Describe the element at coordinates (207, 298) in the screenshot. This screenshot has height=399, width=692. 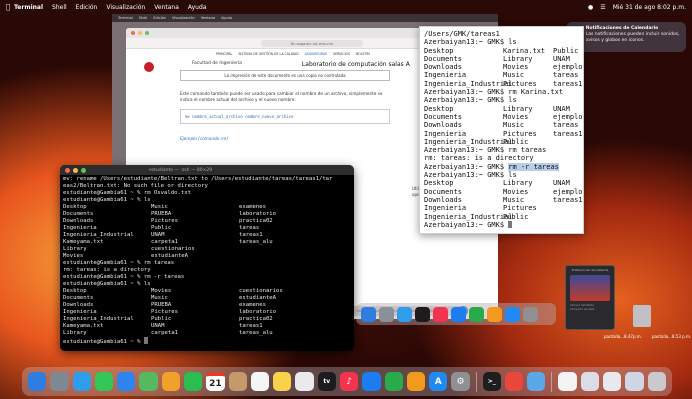
I see `terminal-line: Documents Music estudianteA` at that location.